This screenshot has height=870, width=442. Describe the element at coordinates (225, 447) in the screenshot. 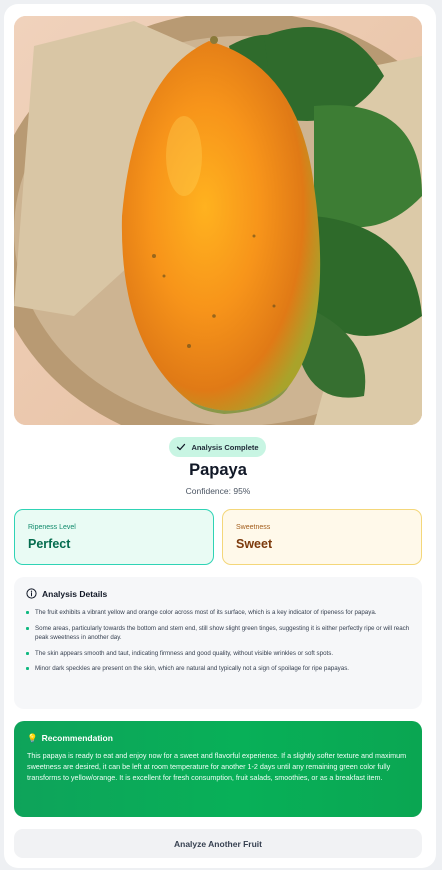

I see `status-badge-label: Analysis Complete` at that location.